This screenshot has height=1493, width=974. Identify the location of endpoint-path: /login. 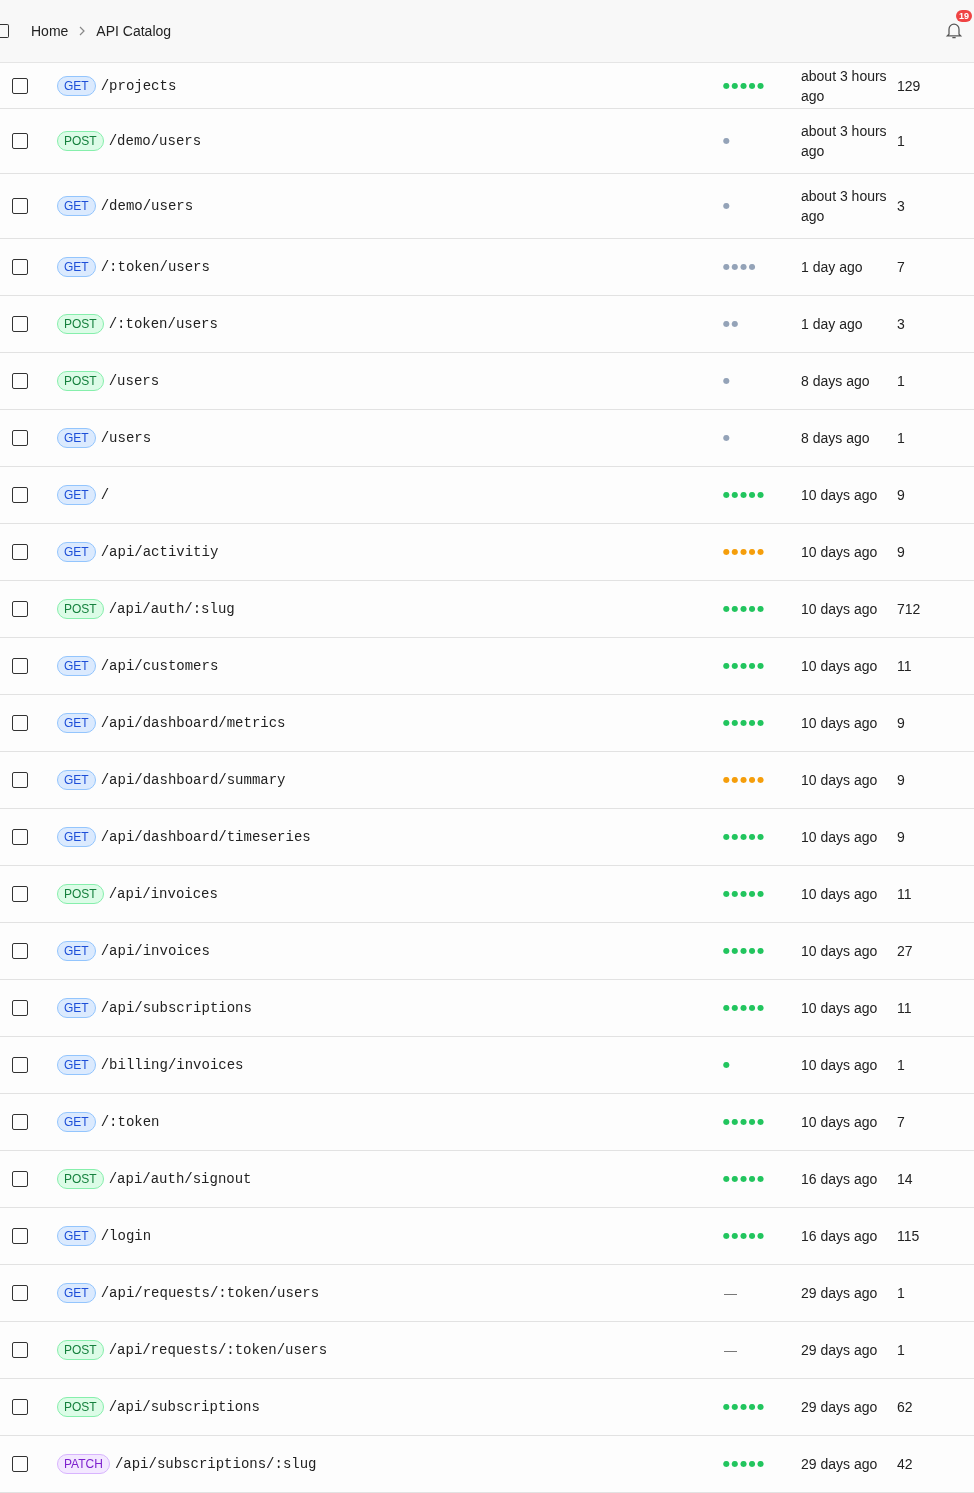
(126, 1236).